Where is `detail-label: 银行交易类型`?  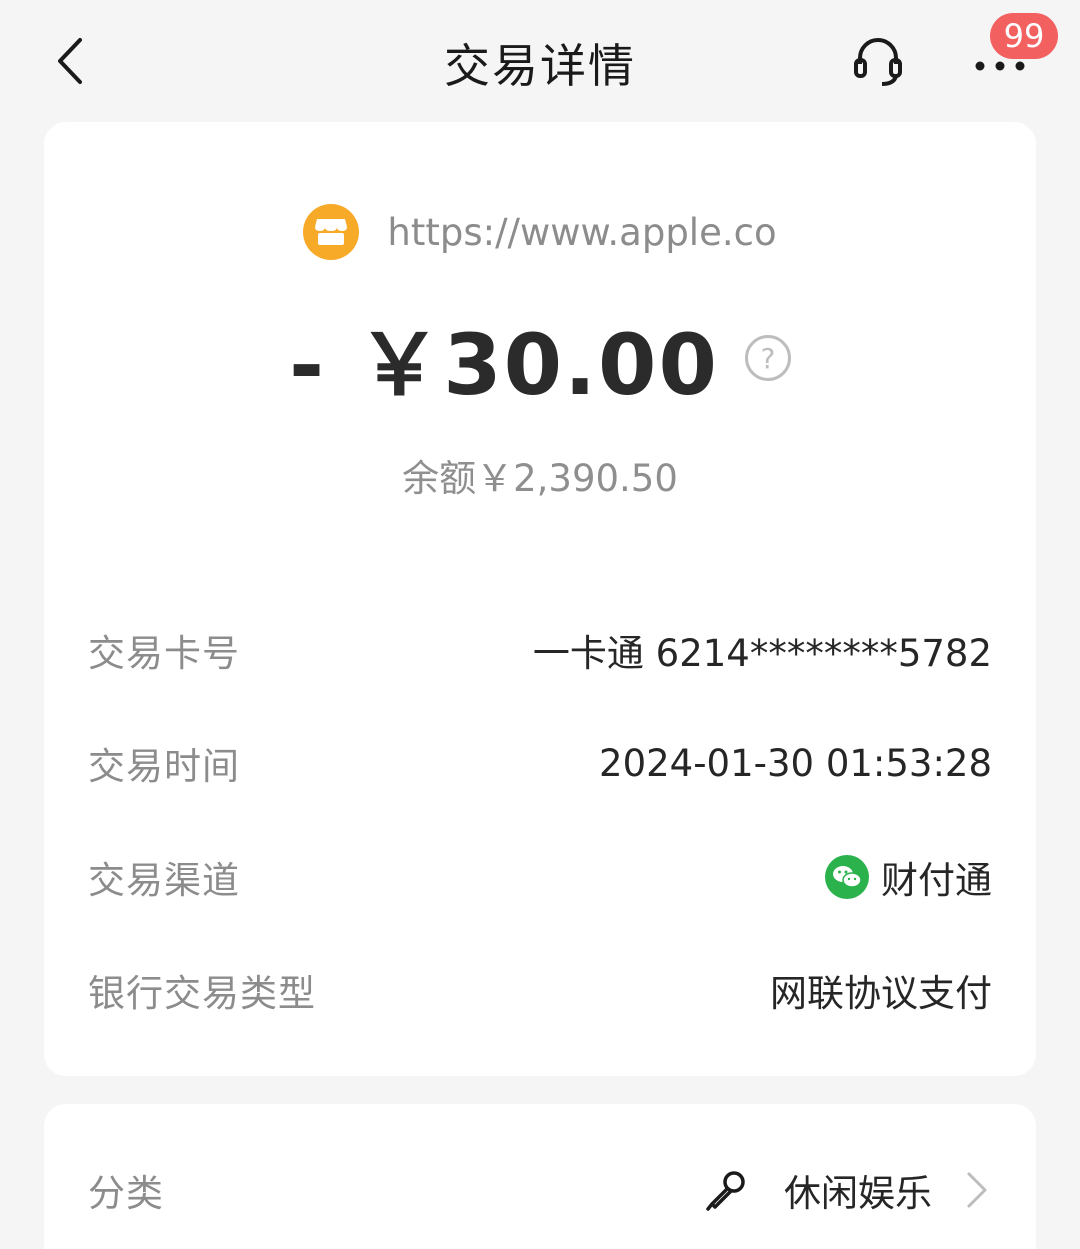
detail-label: 银行交易类型 is located at coordinates (202, 993).